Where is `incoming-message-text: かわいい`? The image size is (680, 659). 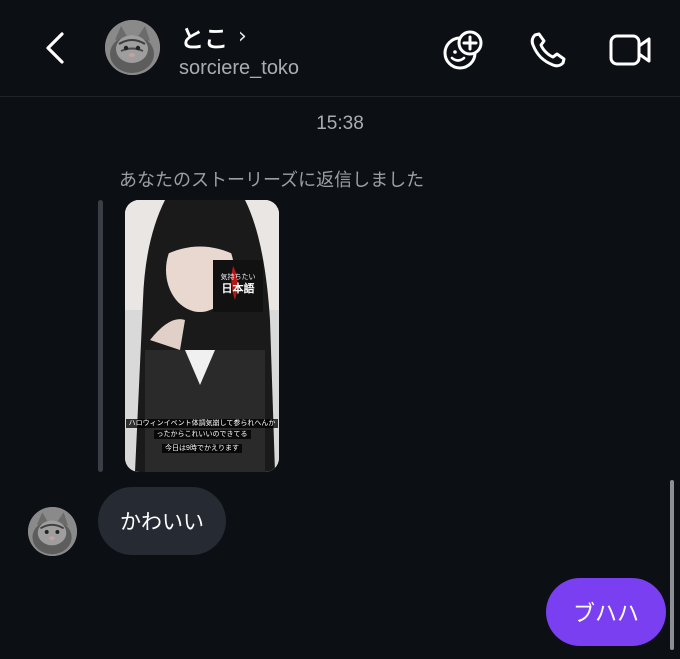
incoming-message-text: かわいい is located at coordinates (162, 522).